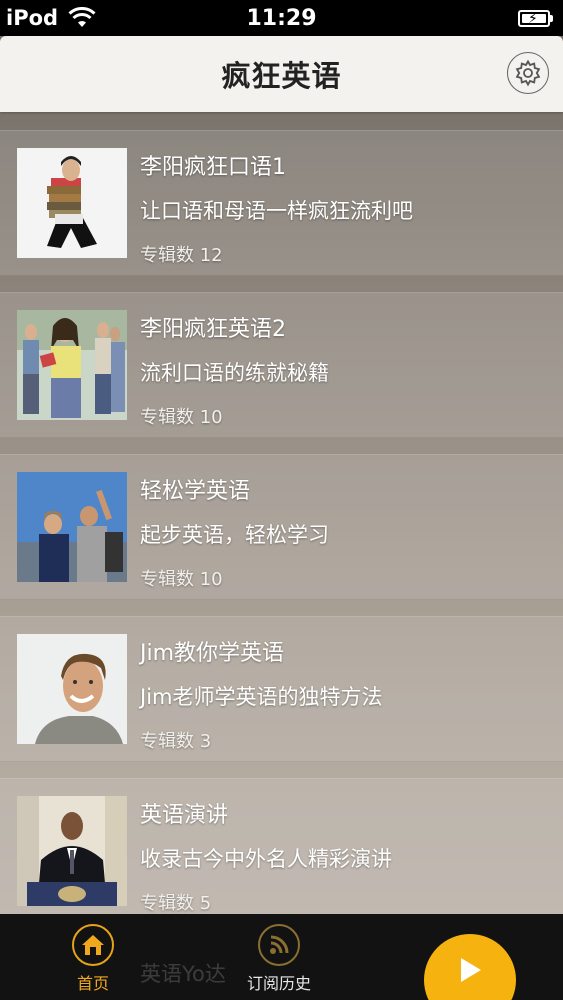 This screenshot has width=563, height=1000. Describe the element at coordinates (213, 329) in the screenshot. I see `album-title: 李阳疯狂英语2` at that location.